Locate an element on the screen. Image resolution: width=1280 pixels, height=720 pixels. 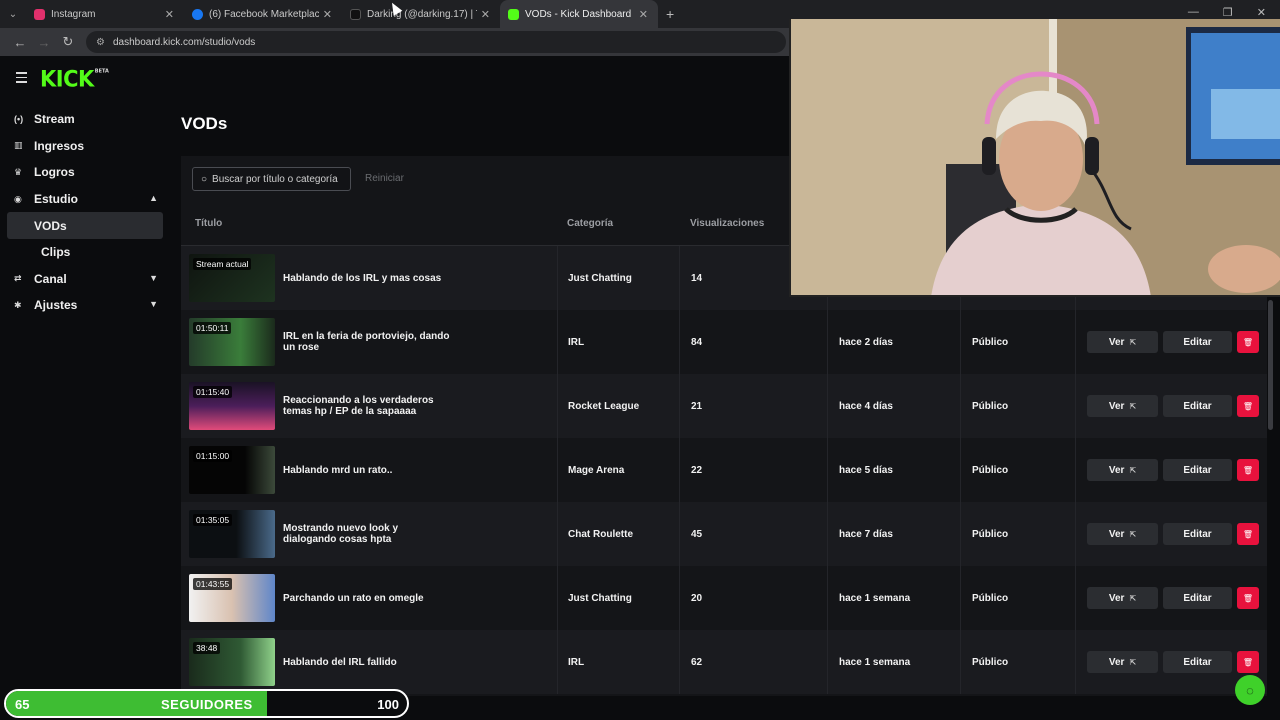
chevron-up-icon: ▲ is located at coordinates (153, 198).